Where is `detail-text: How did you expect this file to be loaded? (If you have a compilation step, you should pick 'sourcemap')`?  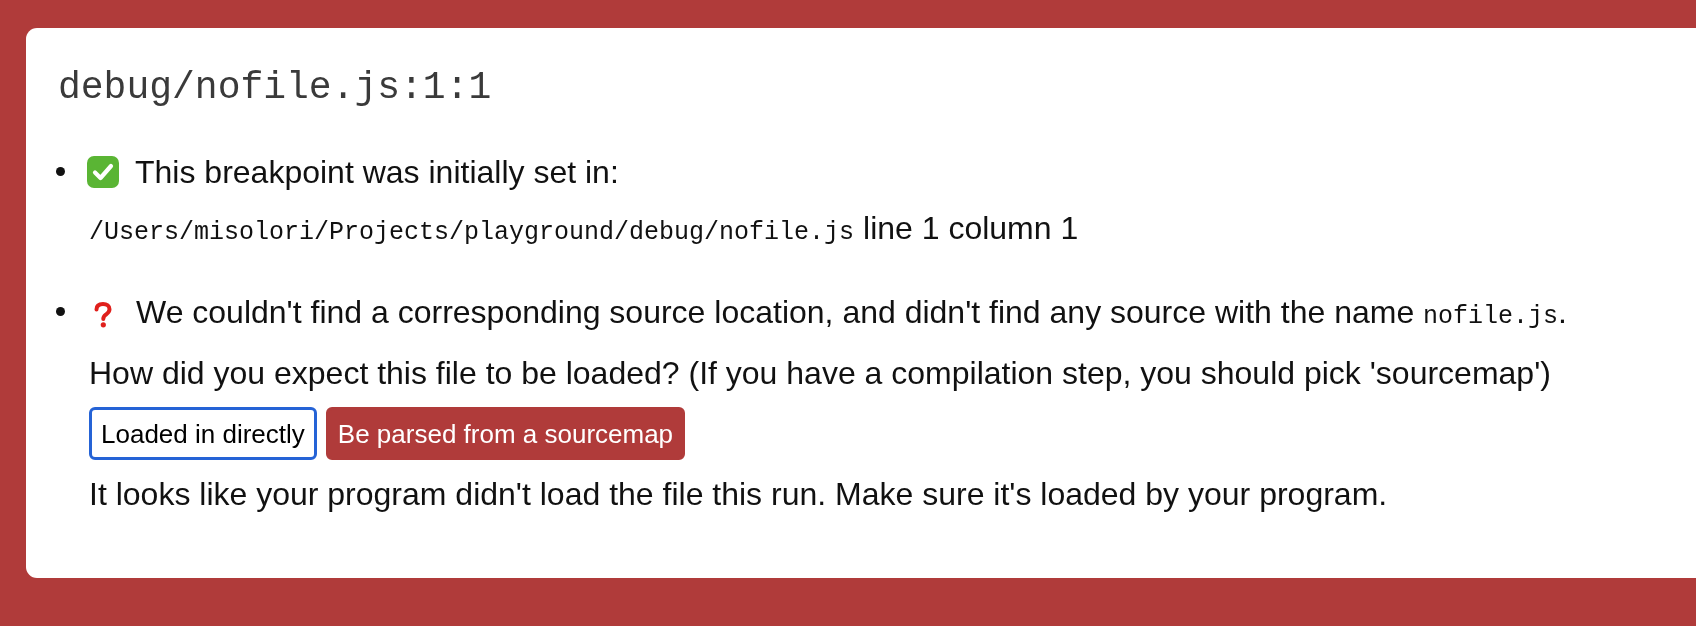 detail-text: How did you expect this file to be loaded? (If you have a compilation step, you should pick 'sourcemap') is located at coordinates (820, 373).